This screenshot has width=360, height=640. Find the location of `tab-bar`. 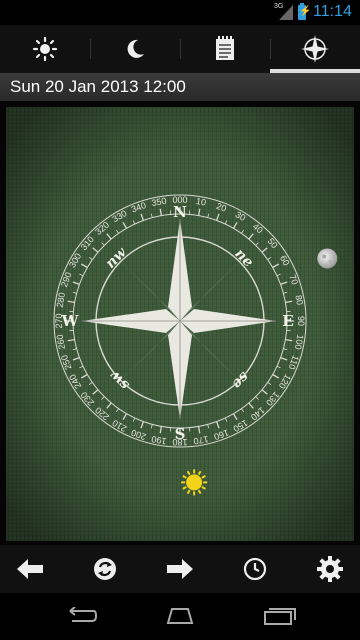

tab-bar is located at coordinates (180, 49).